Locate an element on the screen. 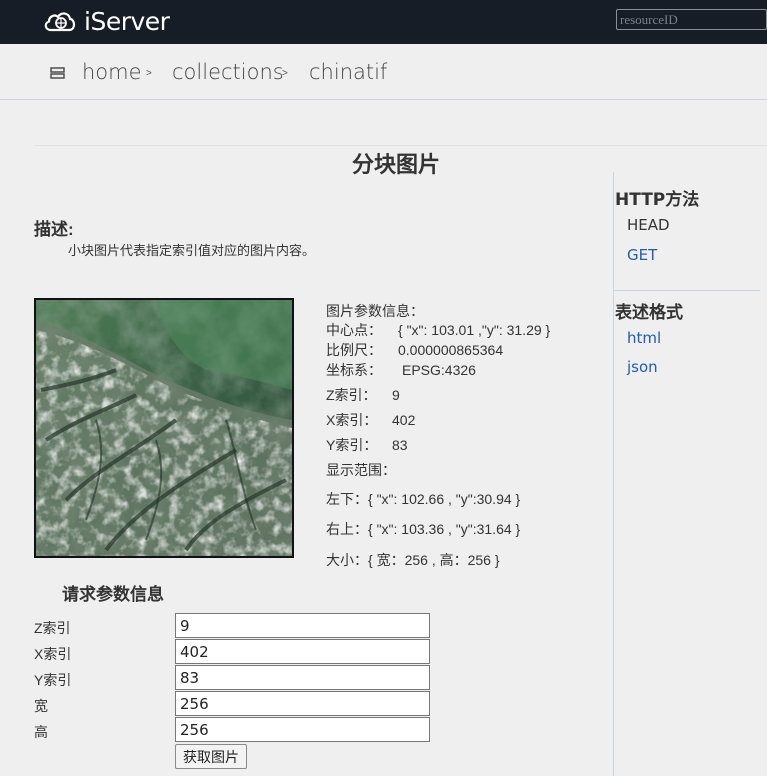 Image resolution: width=767 pixels, height=776 pixels. list-menu-icon is located at coordinates (58, 73).